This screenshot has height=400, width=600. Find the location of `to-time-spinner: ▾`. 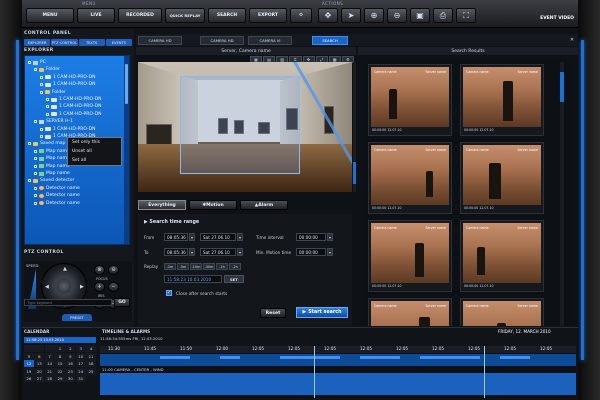

to-time-spinner: ▾ is located at coordinates (192, 252).